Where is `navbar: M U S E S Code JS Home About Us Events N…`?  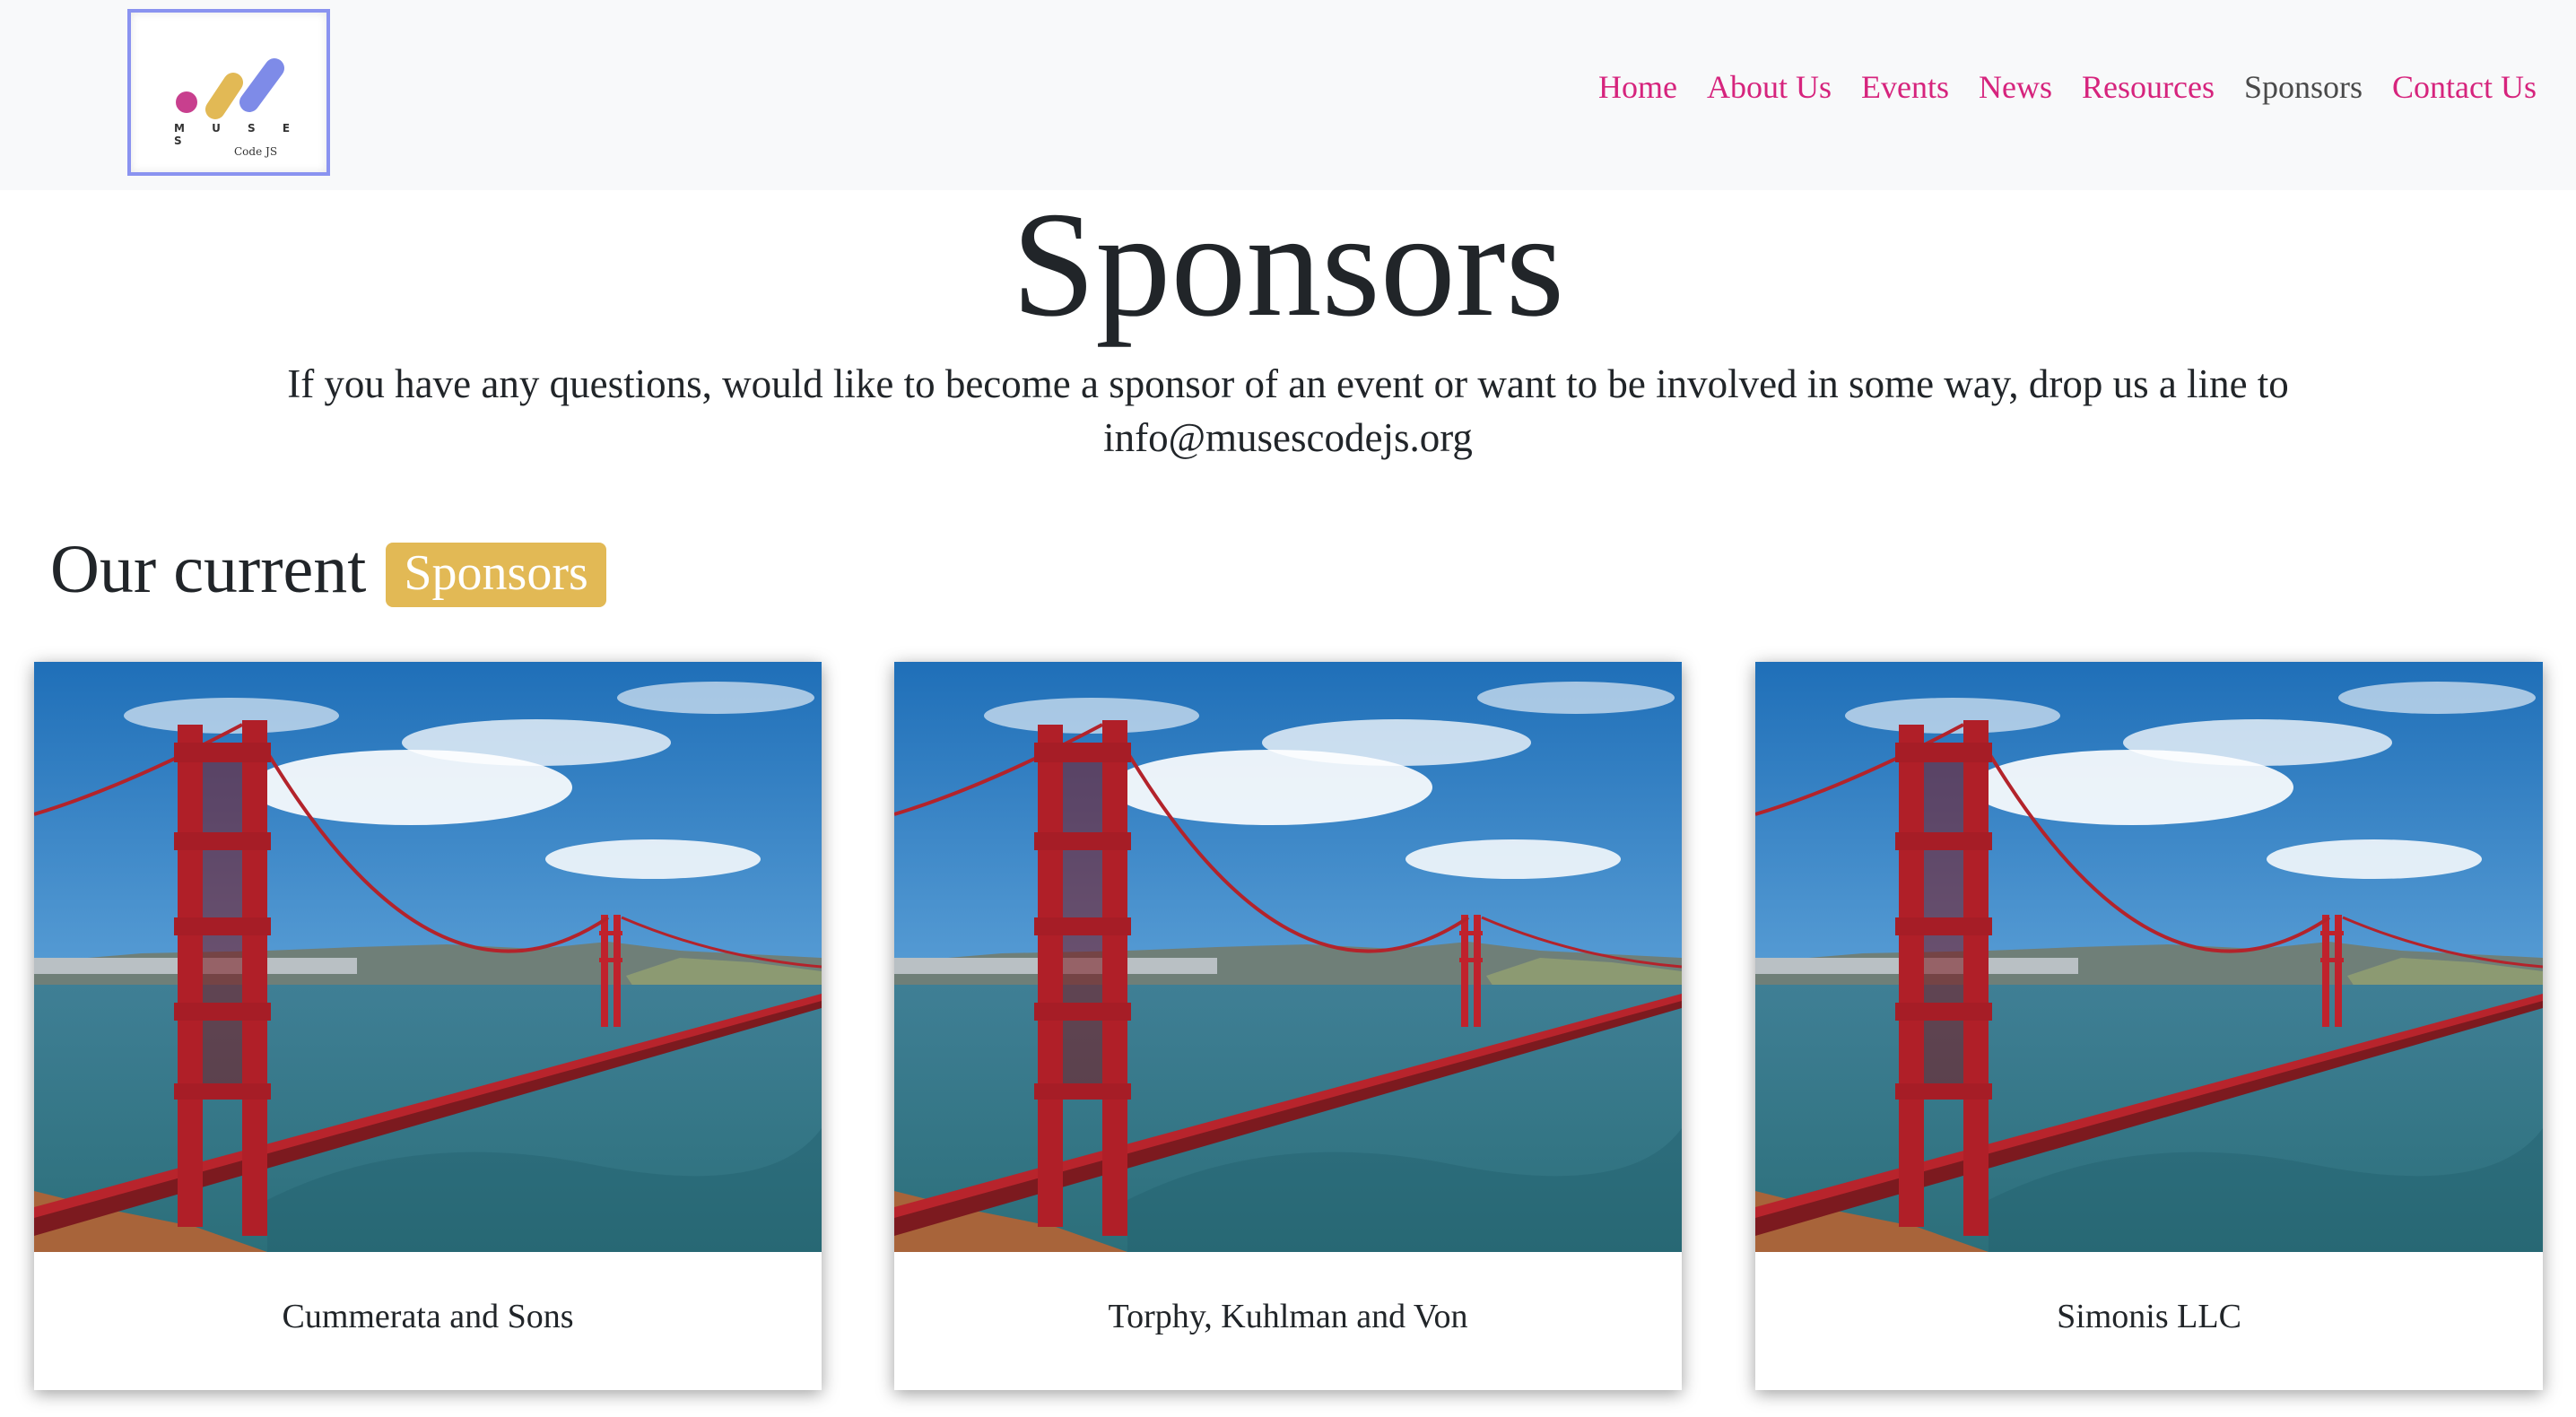 navbar: M U S E S Code JS Home About Us Events N… is located at coordinates (1288, 95).